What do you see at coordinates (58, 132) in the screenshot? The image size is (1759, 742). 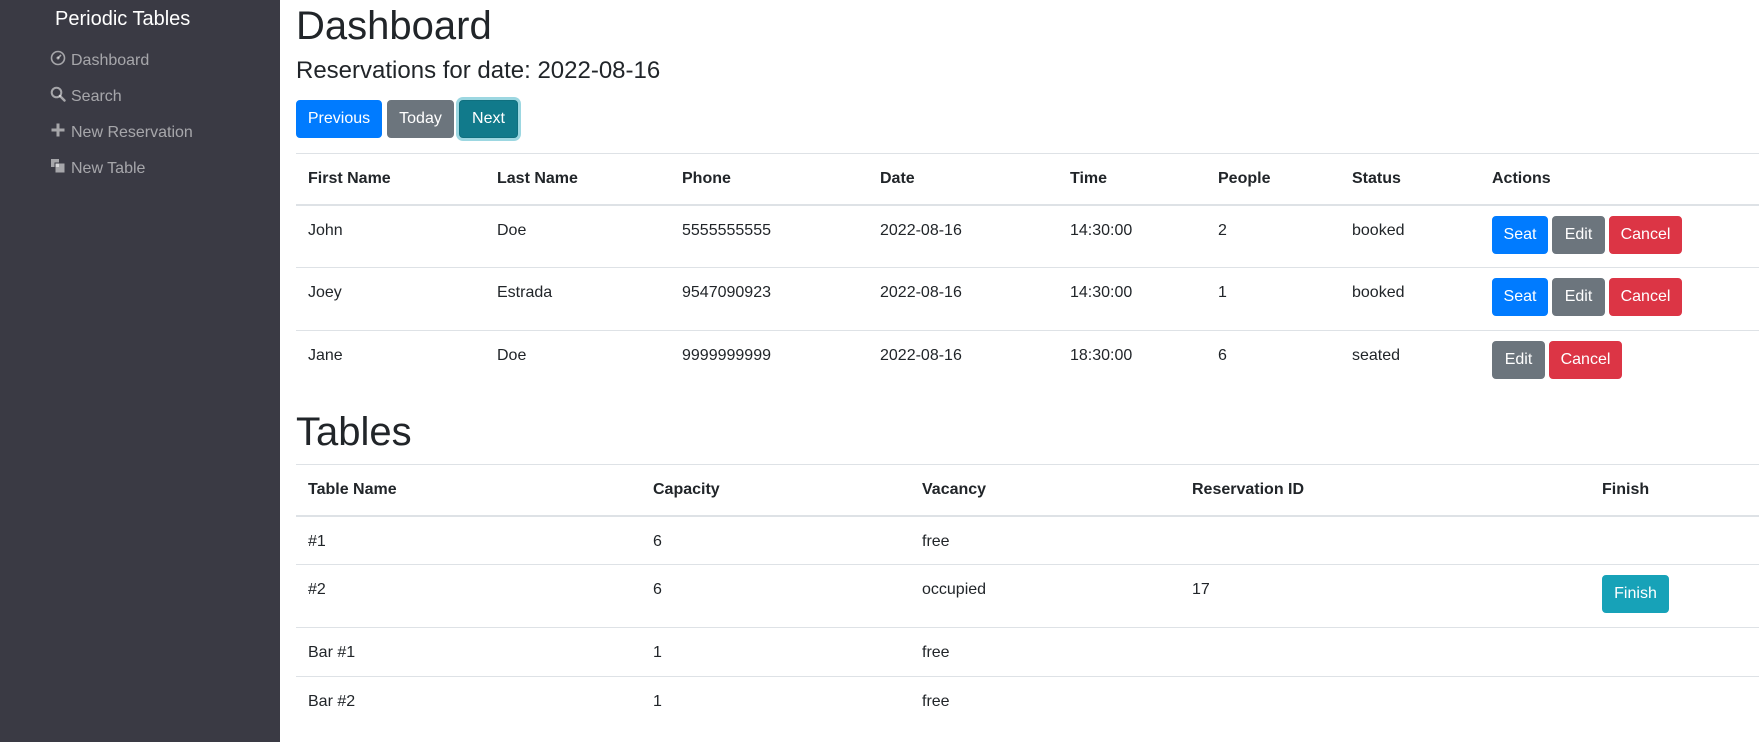 I see `plus-icon` at bounding box center [58, 132].